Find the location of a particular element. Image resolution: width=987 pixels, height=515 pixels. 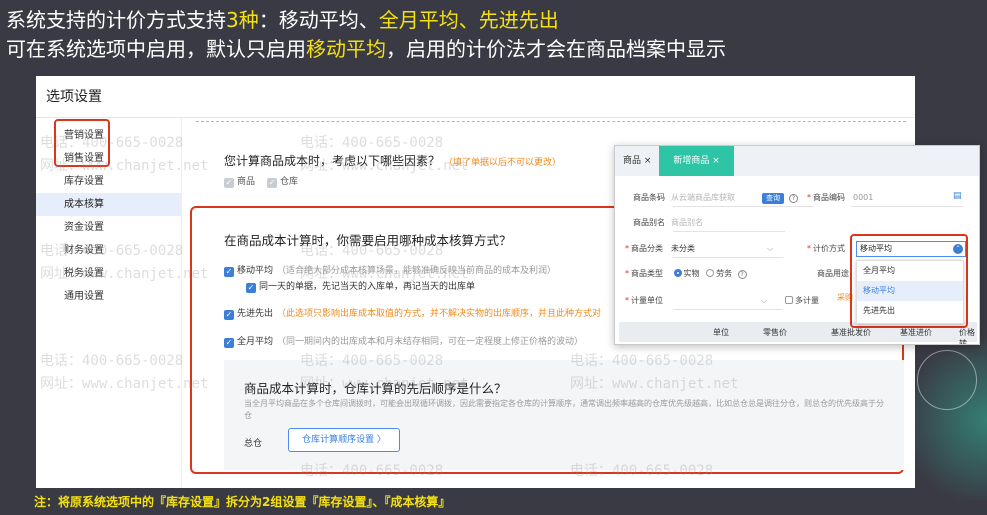

type-service: 劳务 is located at coordinates (719, 273).